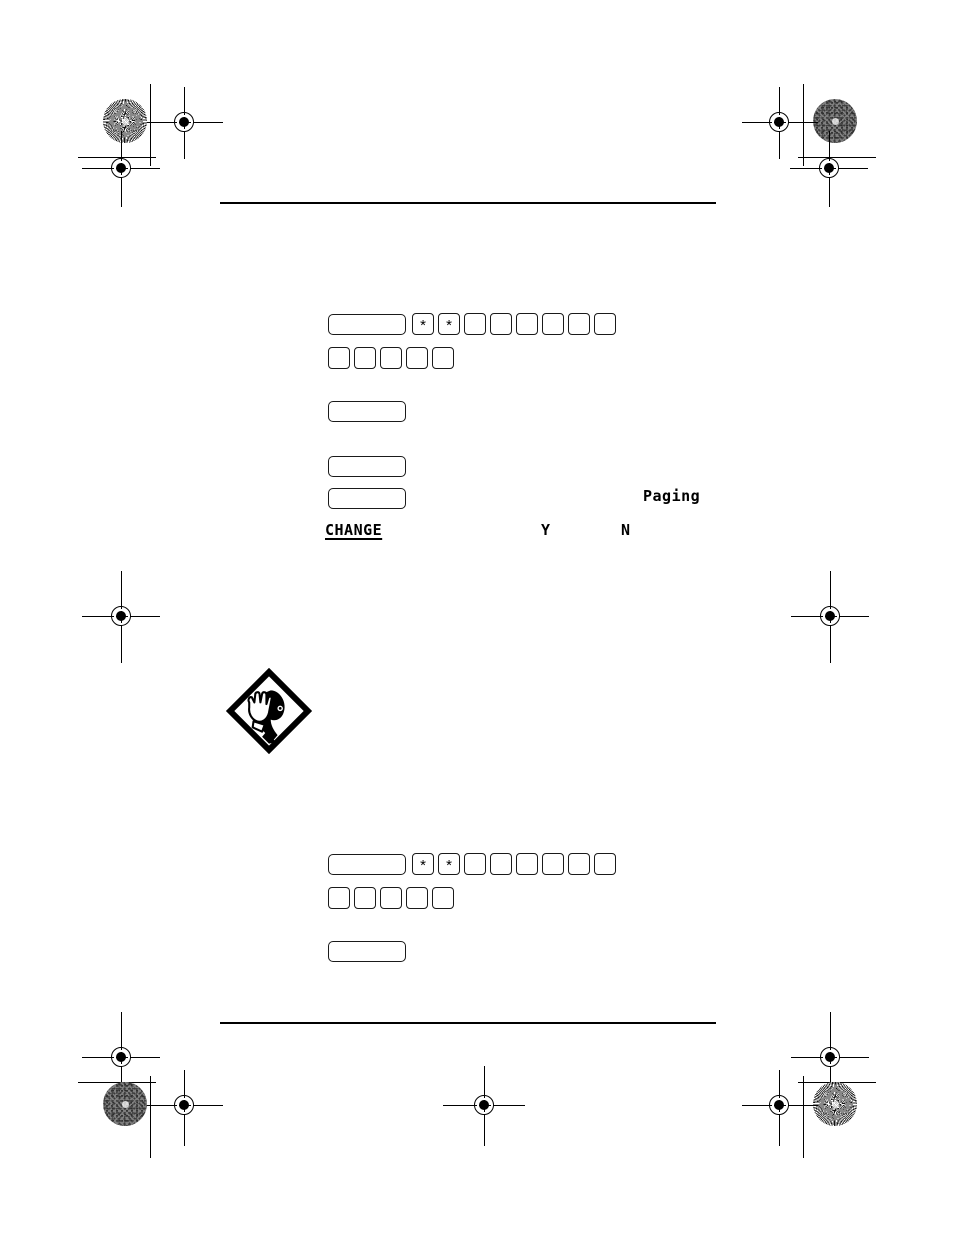 This screenshot has width=954, height=1235. I want to click on reg-target-bottom-right-lower, so click(780, 1108).